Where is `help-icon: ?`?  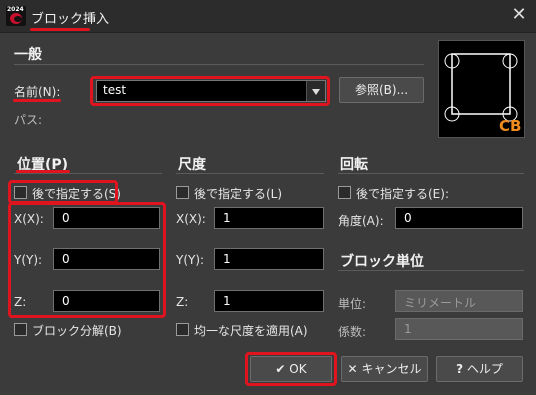 help-icon: ? is located at coordinates (460, 369).